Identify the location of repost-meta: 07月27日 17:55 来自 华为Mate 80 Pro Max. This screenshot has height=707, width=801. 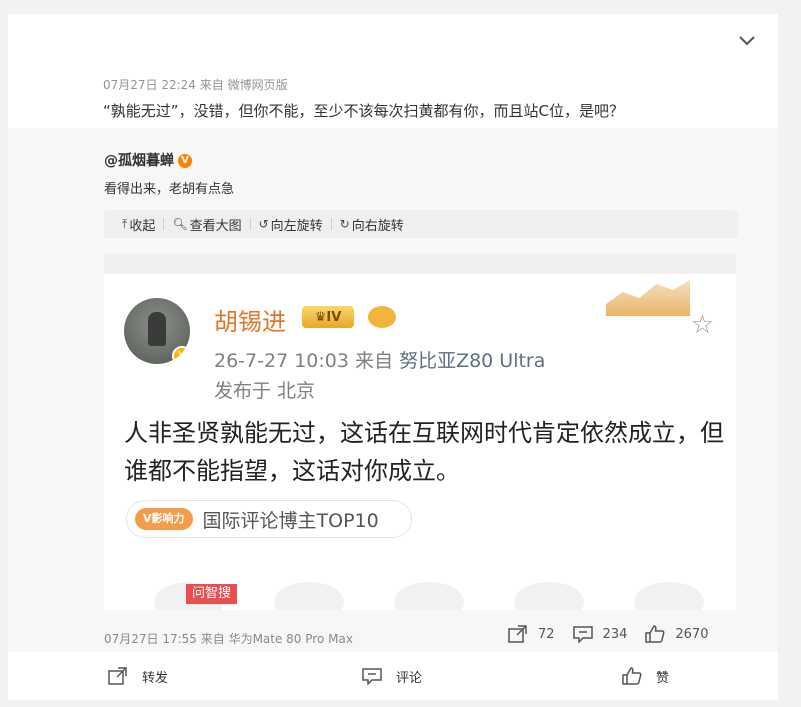
(228, 639).